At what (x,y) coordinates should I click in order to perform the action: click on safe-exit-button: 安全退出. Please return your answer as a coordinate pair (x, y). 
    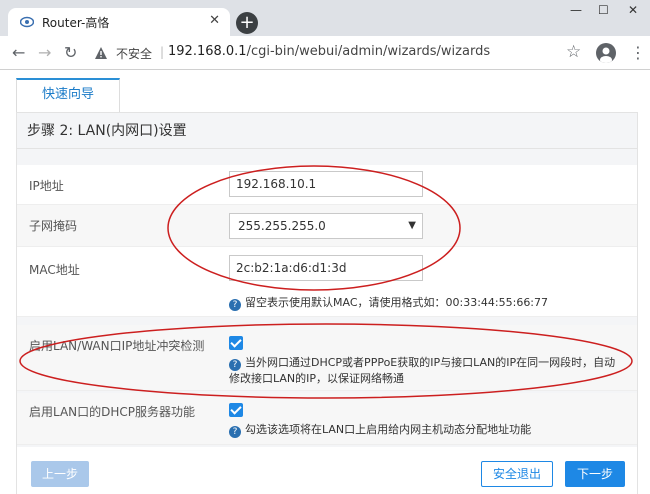
    Looking at the image, I should click on (517, 474).